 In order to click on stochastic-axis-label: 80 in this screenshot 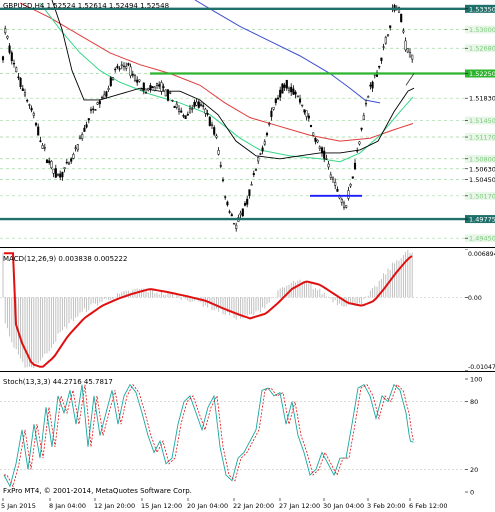, I will do `click(471, 402)`.